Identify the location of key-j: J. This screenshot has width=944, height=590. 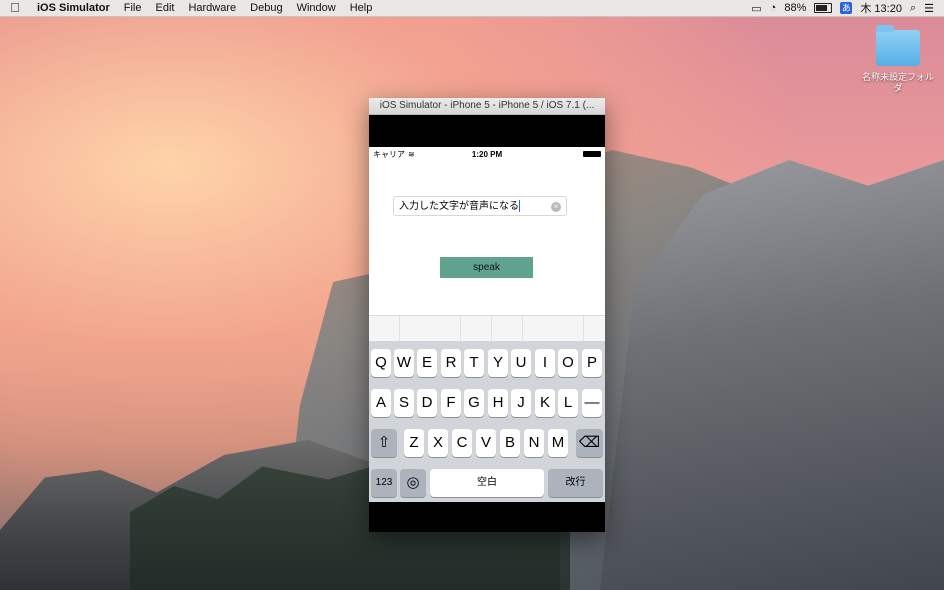
(521, 403).